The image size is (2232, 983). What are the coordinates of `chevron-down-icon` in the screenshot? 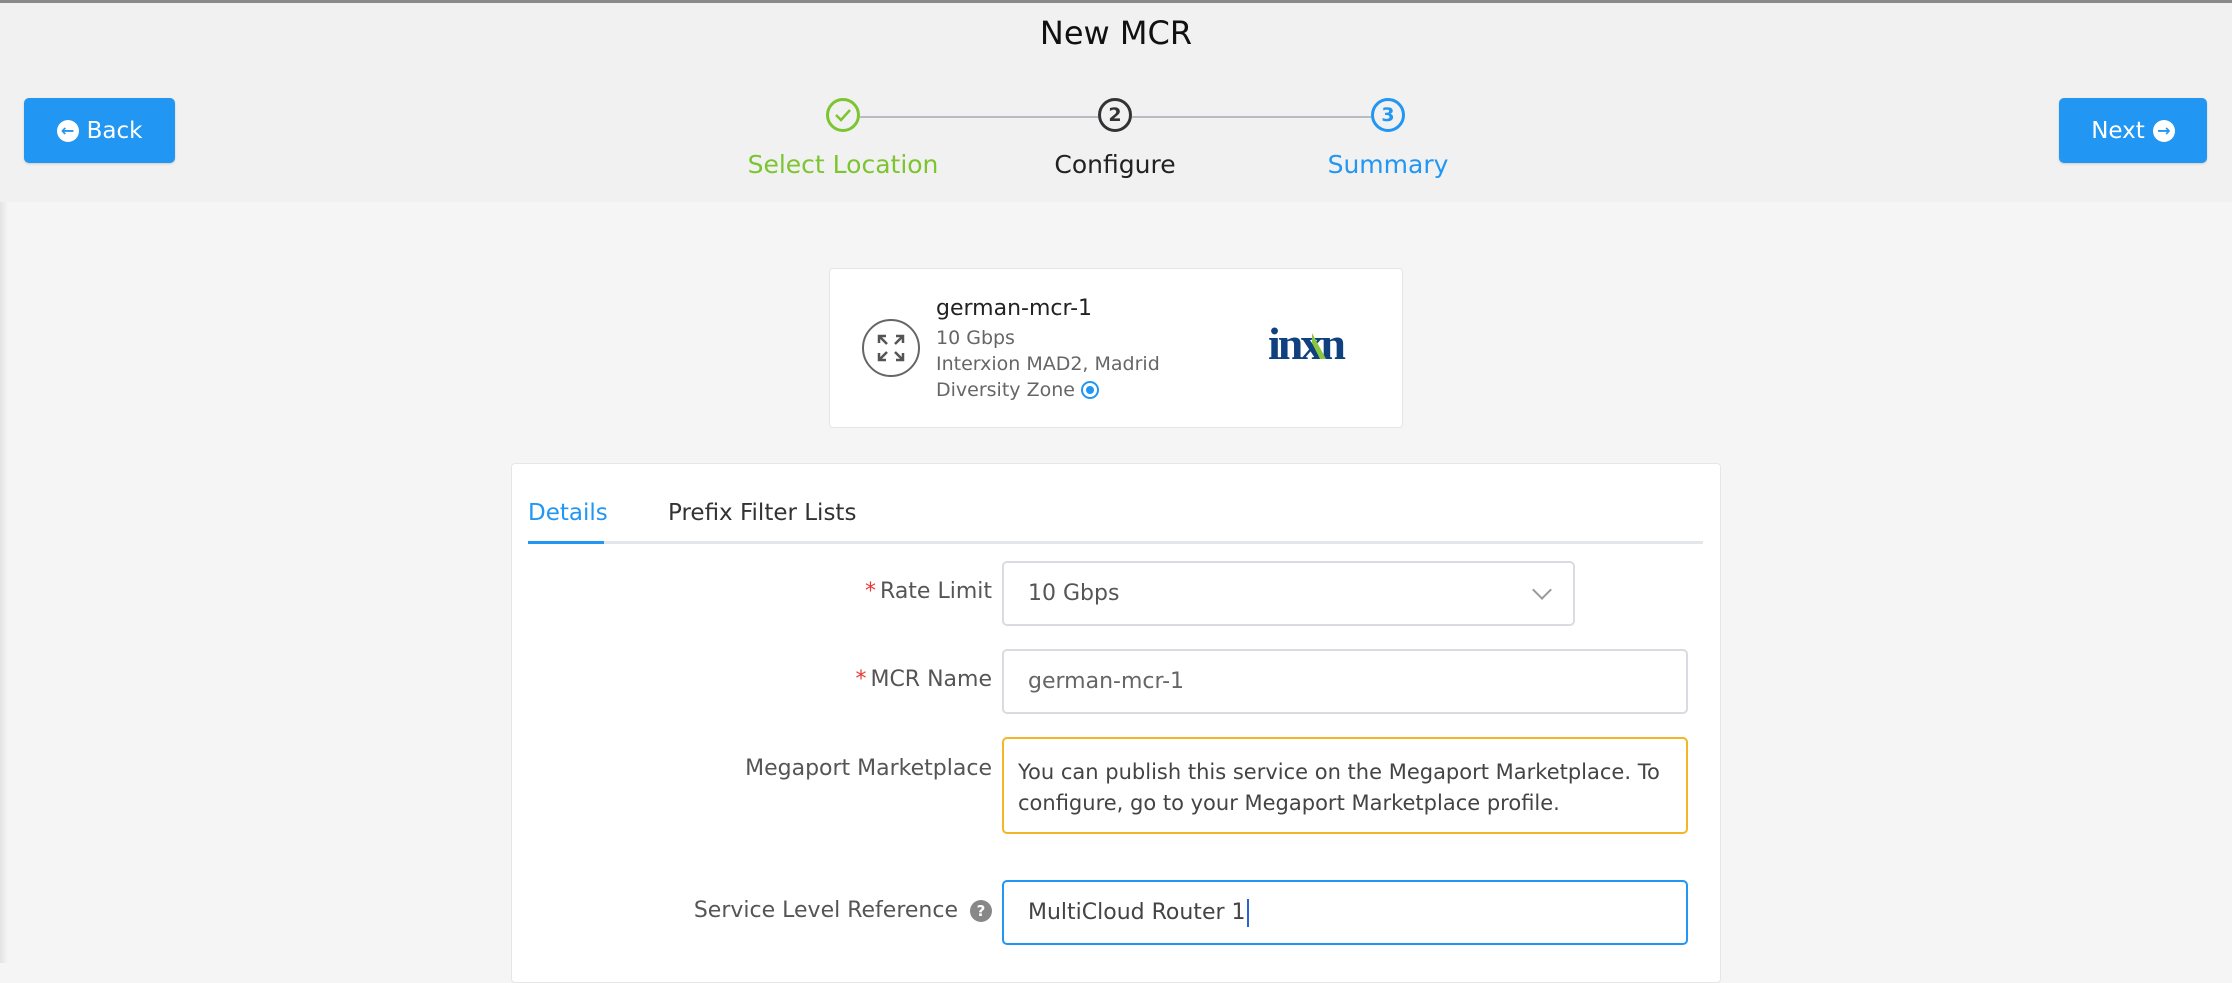 It's located at (1542, 590).